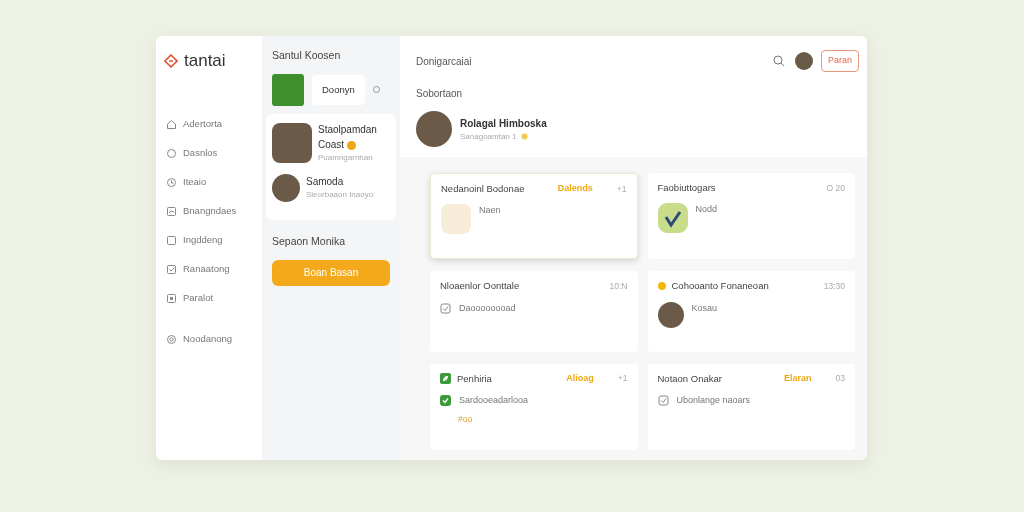 This screenshot has width=1024, height=512. What do you see at coordinates (445, 400) in the screenshot?
I see `check-icon` at bounding box center [445, 400].